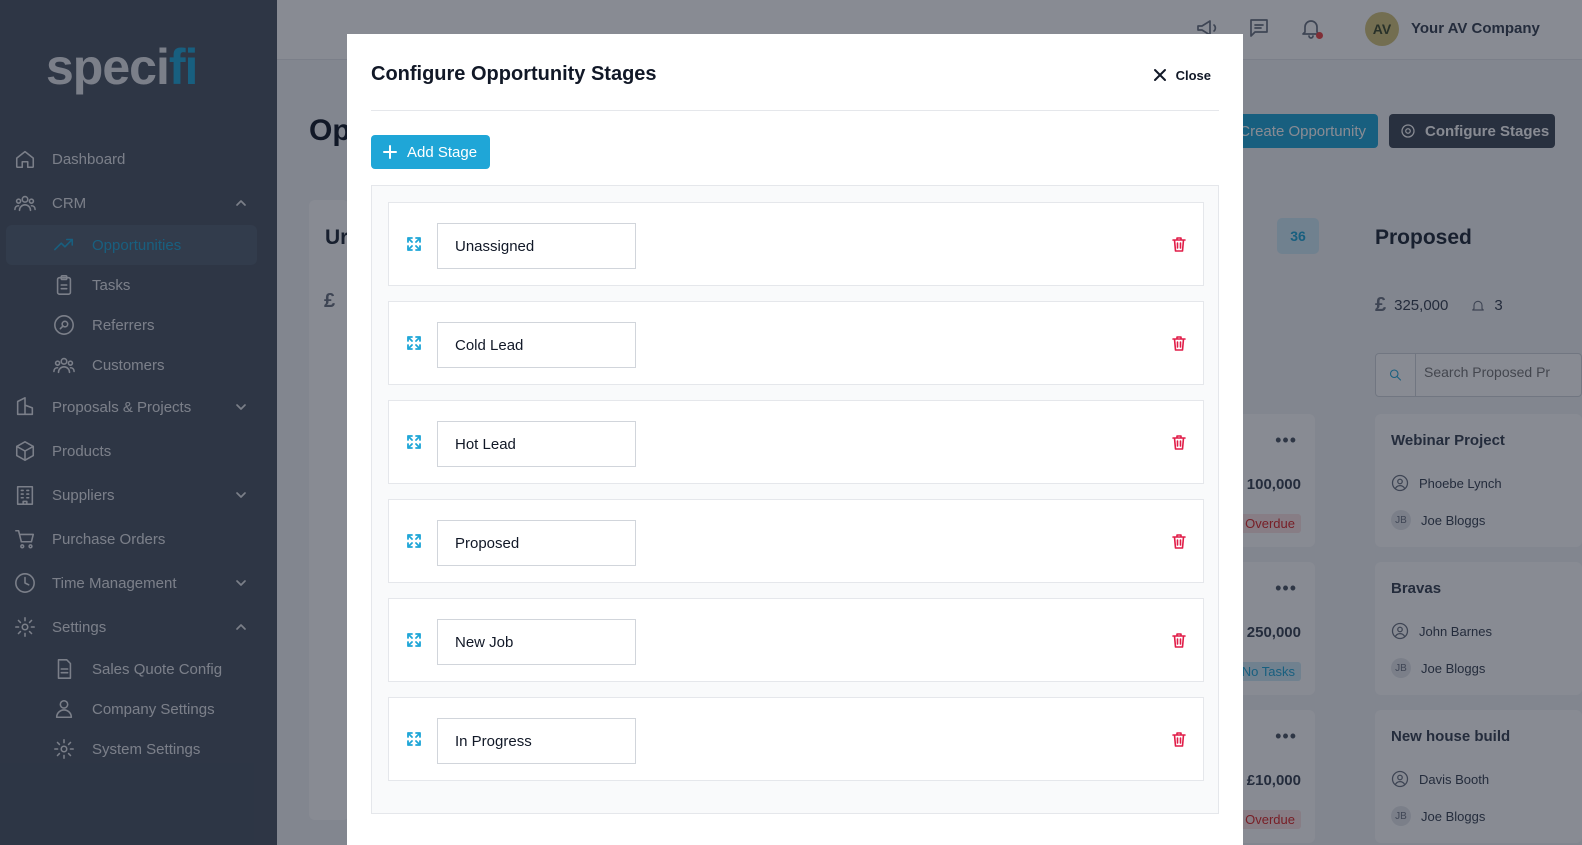 This screenshot has width=1582, height=845. Describe the element at coordinates (1193, 75) in the screenshot. I see `close-label: Close` at that location.